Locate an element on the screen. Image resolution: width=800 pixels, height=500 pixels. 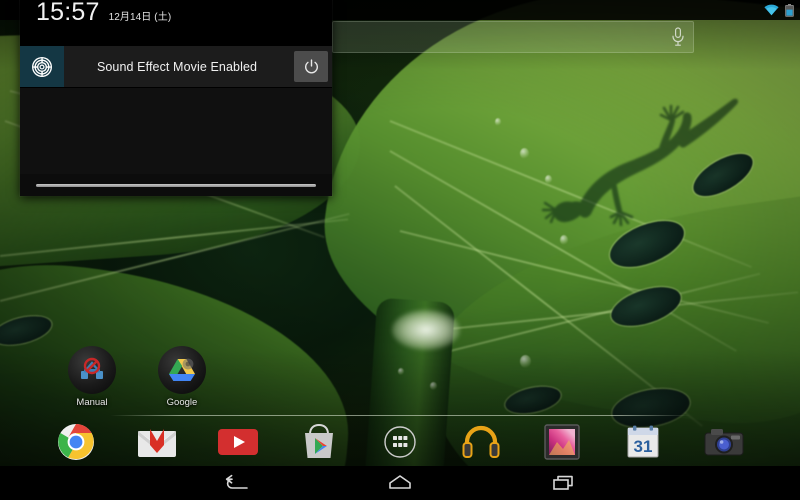
play-music-headphones-icon is located at coordinates (481, 441).